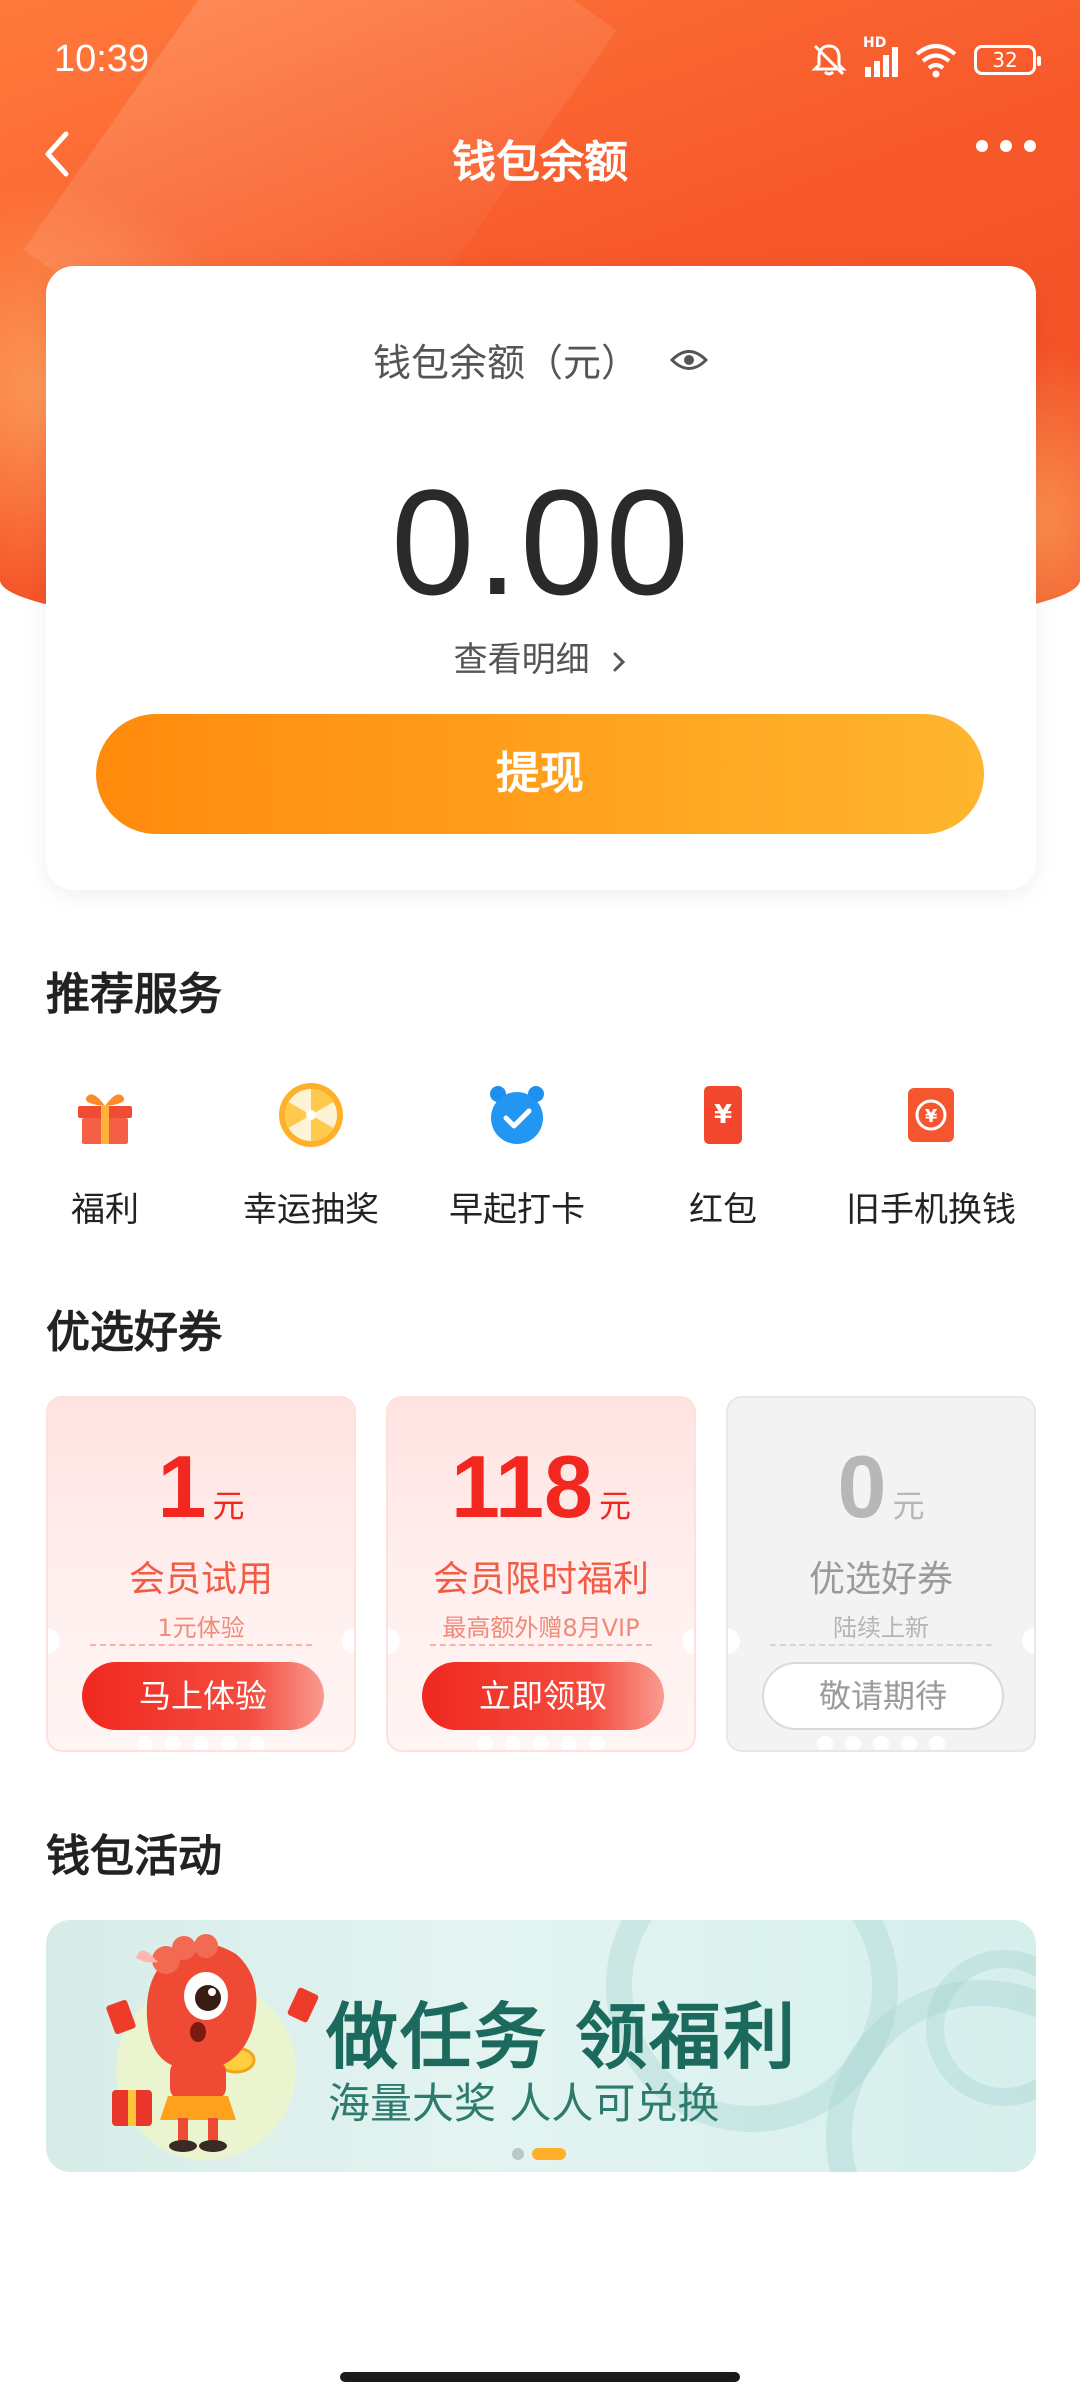 The width and height of the screenshot is (1080, 2400). Describe the element at coordinates (102, 59) in the screenshot. I see `status-time: 10:39` at that location.